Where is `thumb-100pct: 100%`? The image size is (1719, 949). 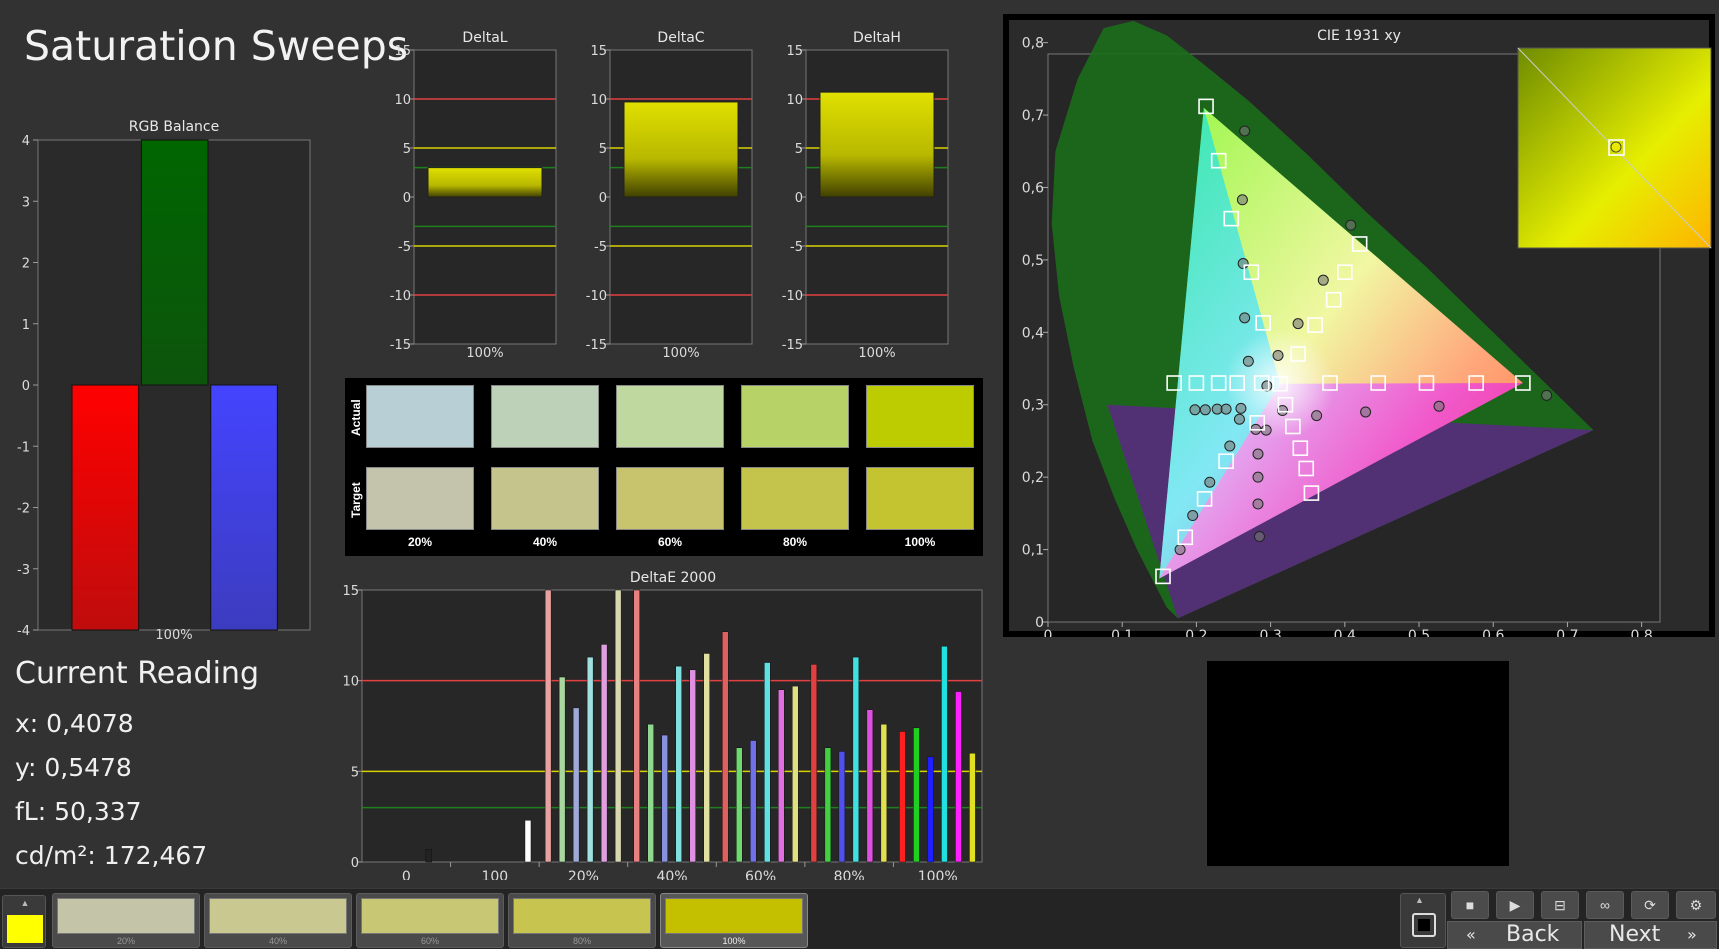 thumb-100pct: 100% is located at coordinates (734, 920).